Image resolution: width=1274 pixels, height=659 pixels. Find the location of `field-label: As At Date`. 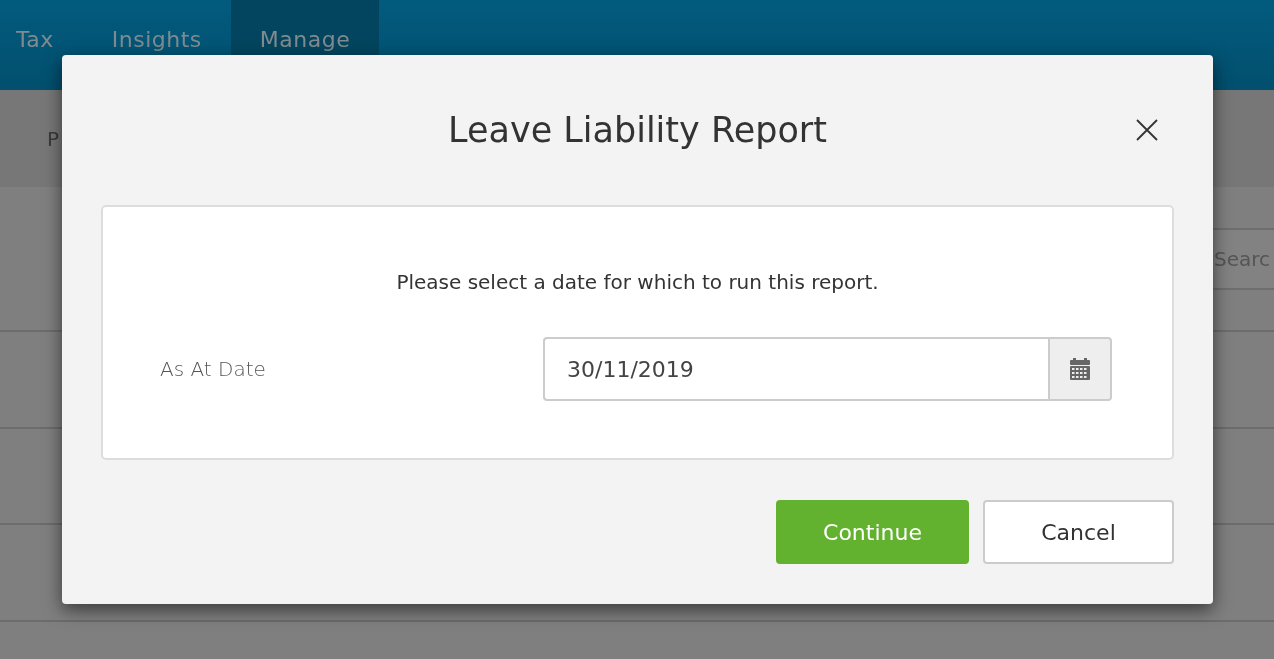

field-label: As At Date is located at coordinates (213, 369).